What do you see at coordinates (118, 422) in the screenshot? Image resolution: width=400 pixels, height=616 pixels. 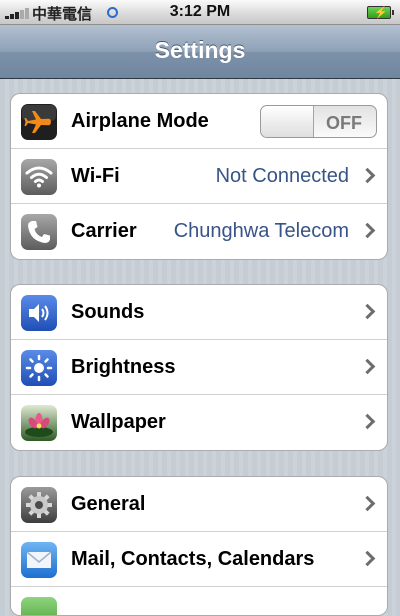 I see `wallpaper-label: Wallpaper` at bounding box center [118, 422].